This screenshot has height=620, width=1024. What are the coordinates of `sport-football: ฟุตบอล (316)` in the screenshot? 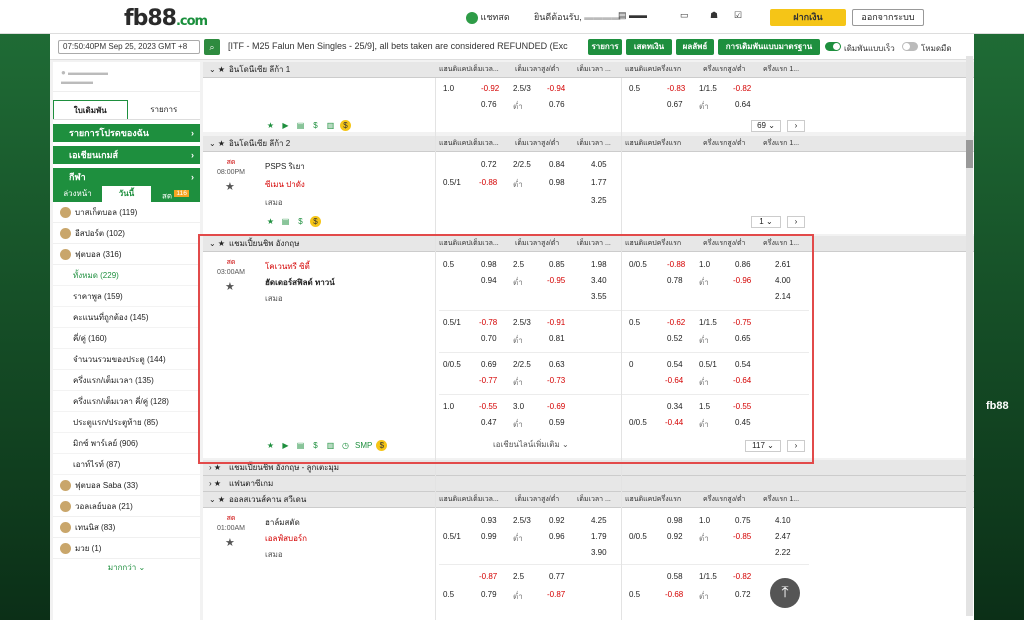 It's located at (126, 254).